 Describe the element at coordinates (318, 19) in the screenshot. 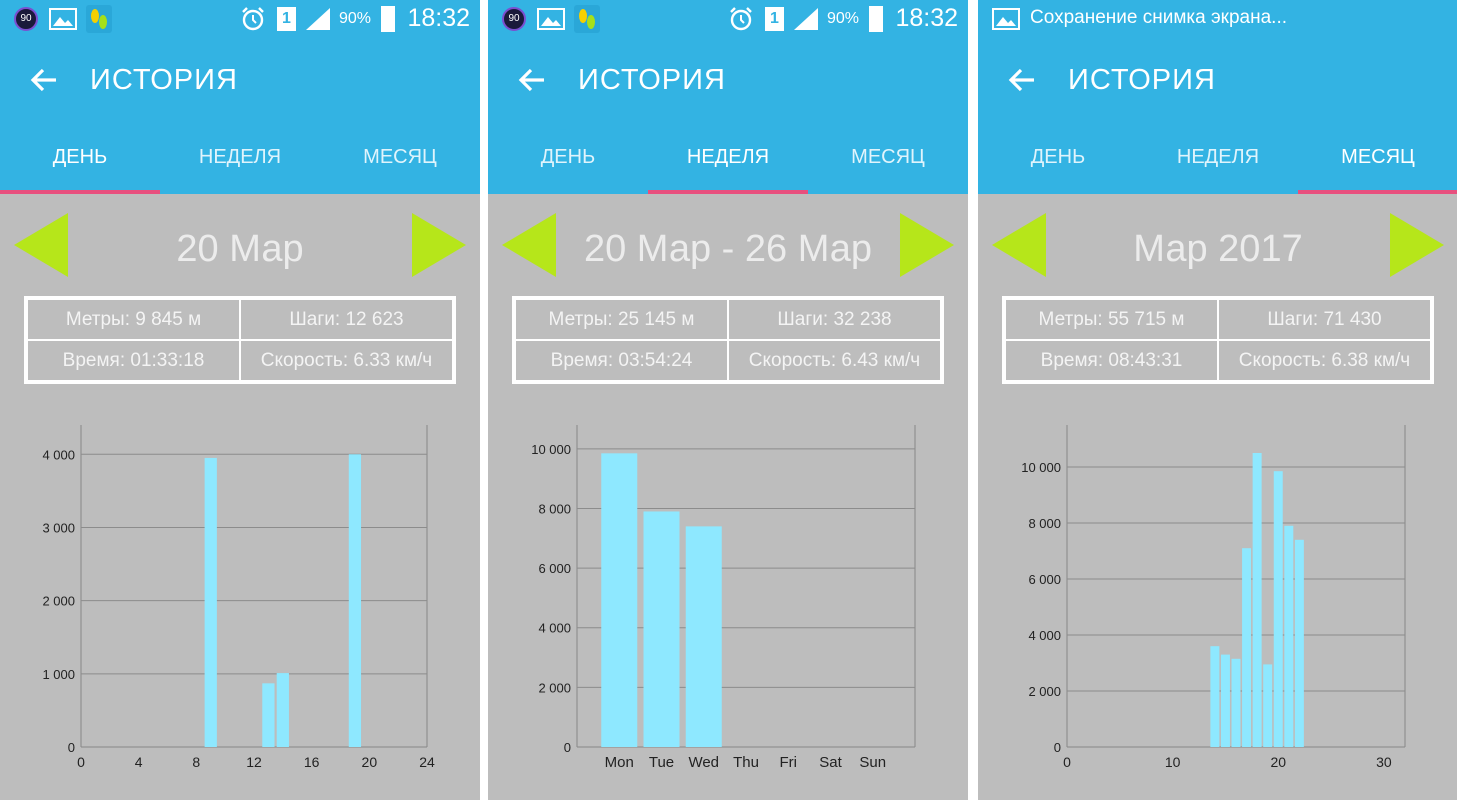

I see `signal-icon` at that location.